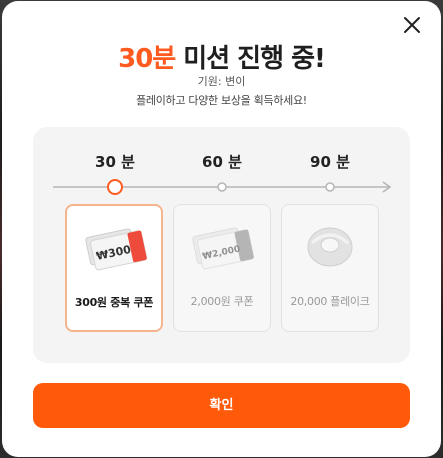  I want to click on progress-timeline, so click(222, 187).